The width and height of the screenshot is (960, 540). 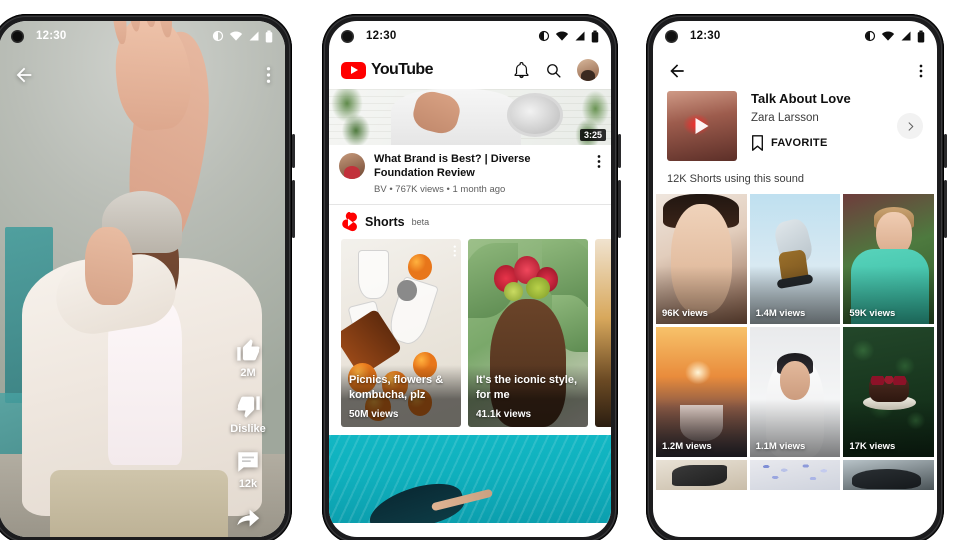 I want to click on shorts-grid-item: 1.4M views, so click(x=795, y=259).